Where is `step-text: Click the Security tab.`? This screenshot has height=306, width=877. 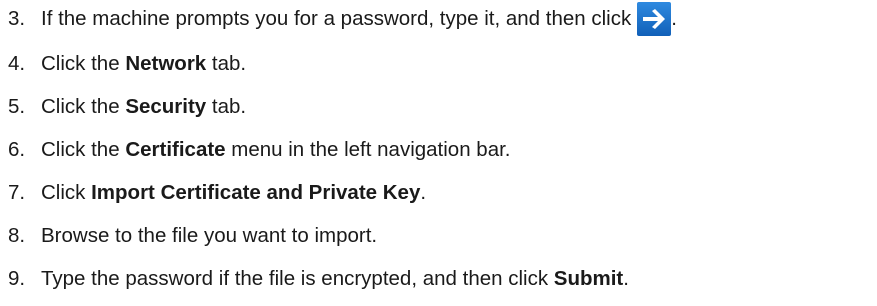
step-text: Click the Security tab. is located at coordinates (143, 107).